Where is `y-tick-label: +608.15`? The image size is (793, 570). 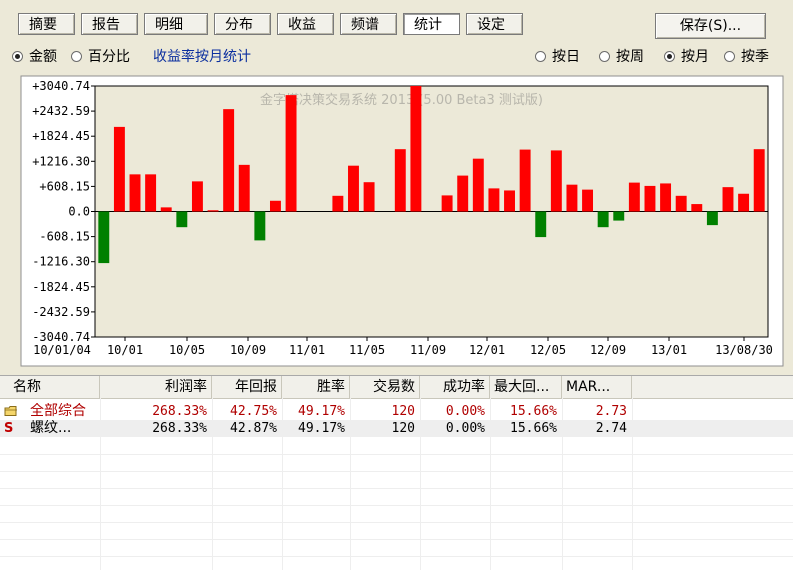
y-tick-label: +608.15 is located at coordinates (64, 186).